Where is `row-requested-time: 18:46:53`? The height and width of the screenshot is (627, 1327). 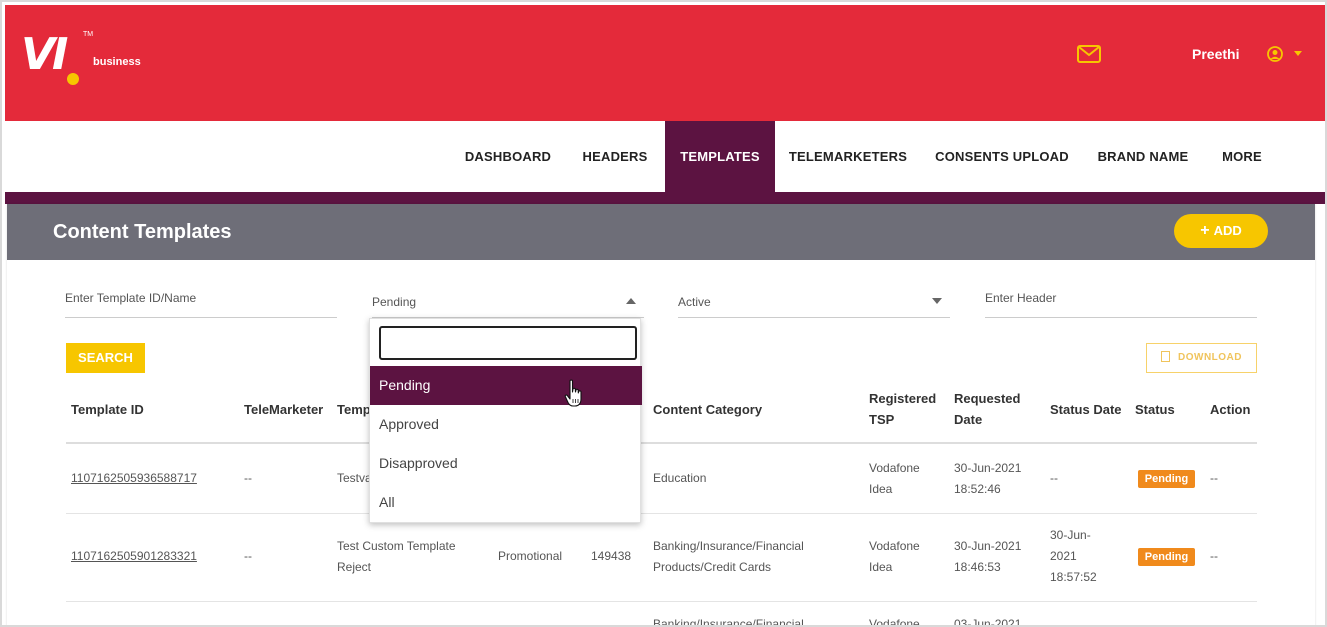
row-requested-time: 18:46:53 is located at coordinates (977, 567).